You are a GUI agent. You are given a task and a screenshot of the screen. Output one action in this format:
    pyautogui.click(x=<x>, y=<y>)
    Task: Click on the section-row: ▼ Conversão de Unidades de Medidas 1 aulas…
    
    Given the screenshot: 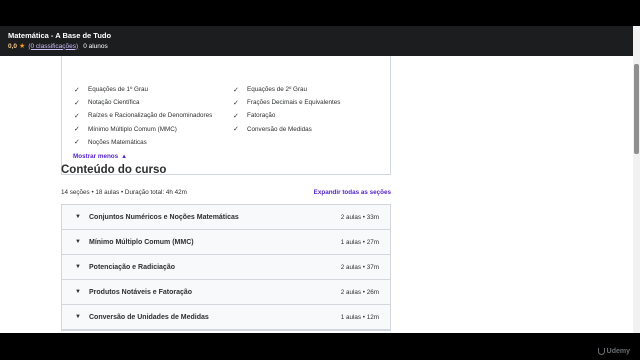 What is the action you would take?
    pyautogui.click(x=226, y=317)
    